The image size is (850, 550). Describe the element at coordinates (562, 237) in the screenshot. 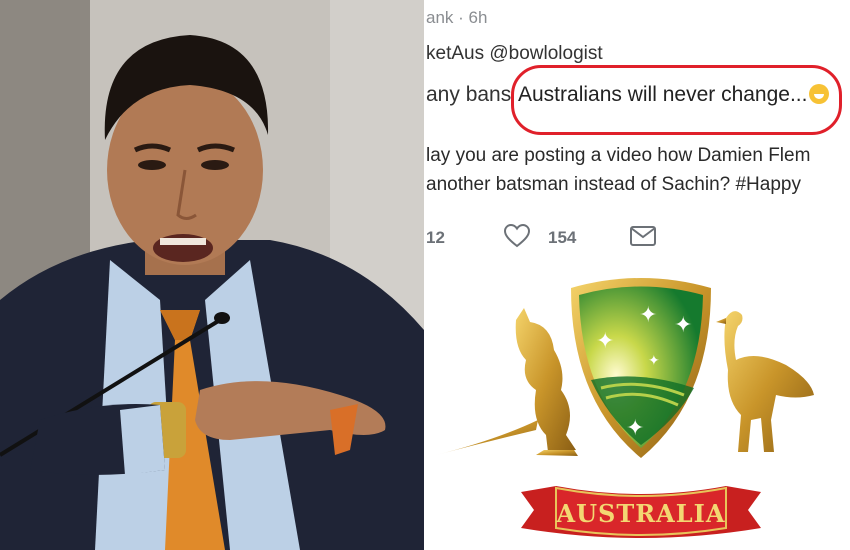

I see `like-count: 154` at that location.